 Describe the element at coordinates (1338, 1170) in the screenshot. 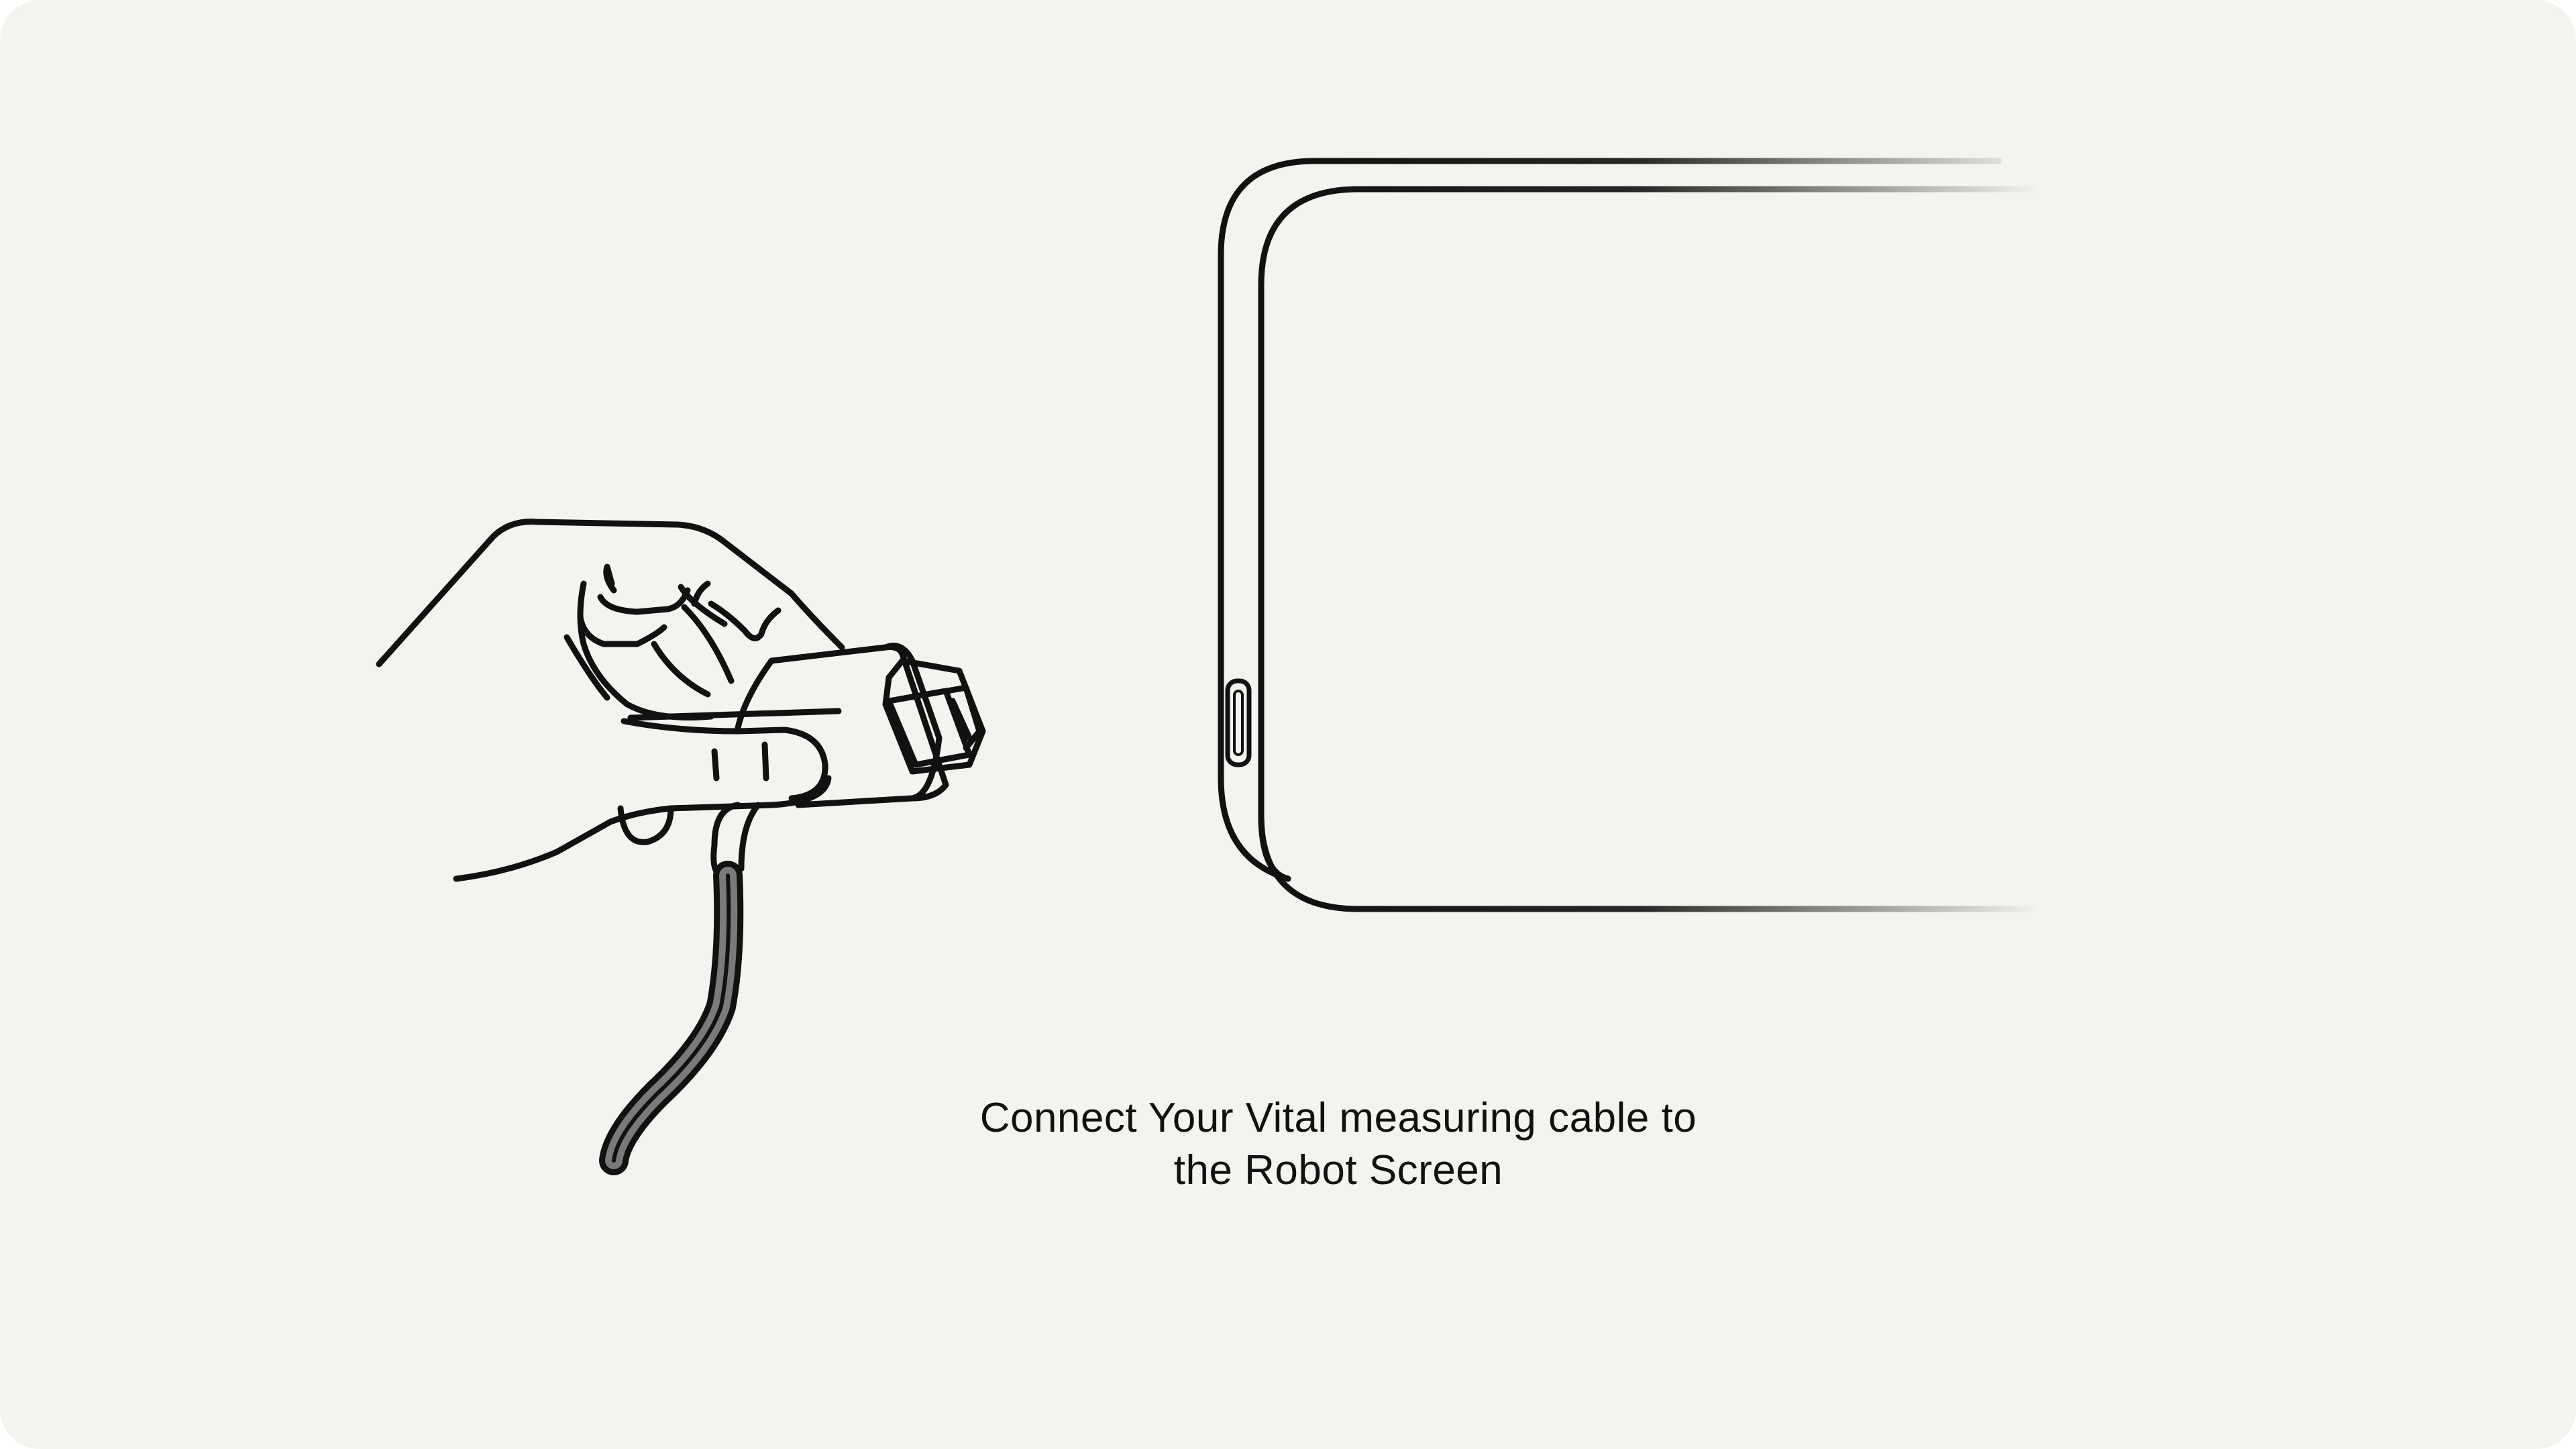

I see `instruction-line-2: the Robot Screen` at that location.